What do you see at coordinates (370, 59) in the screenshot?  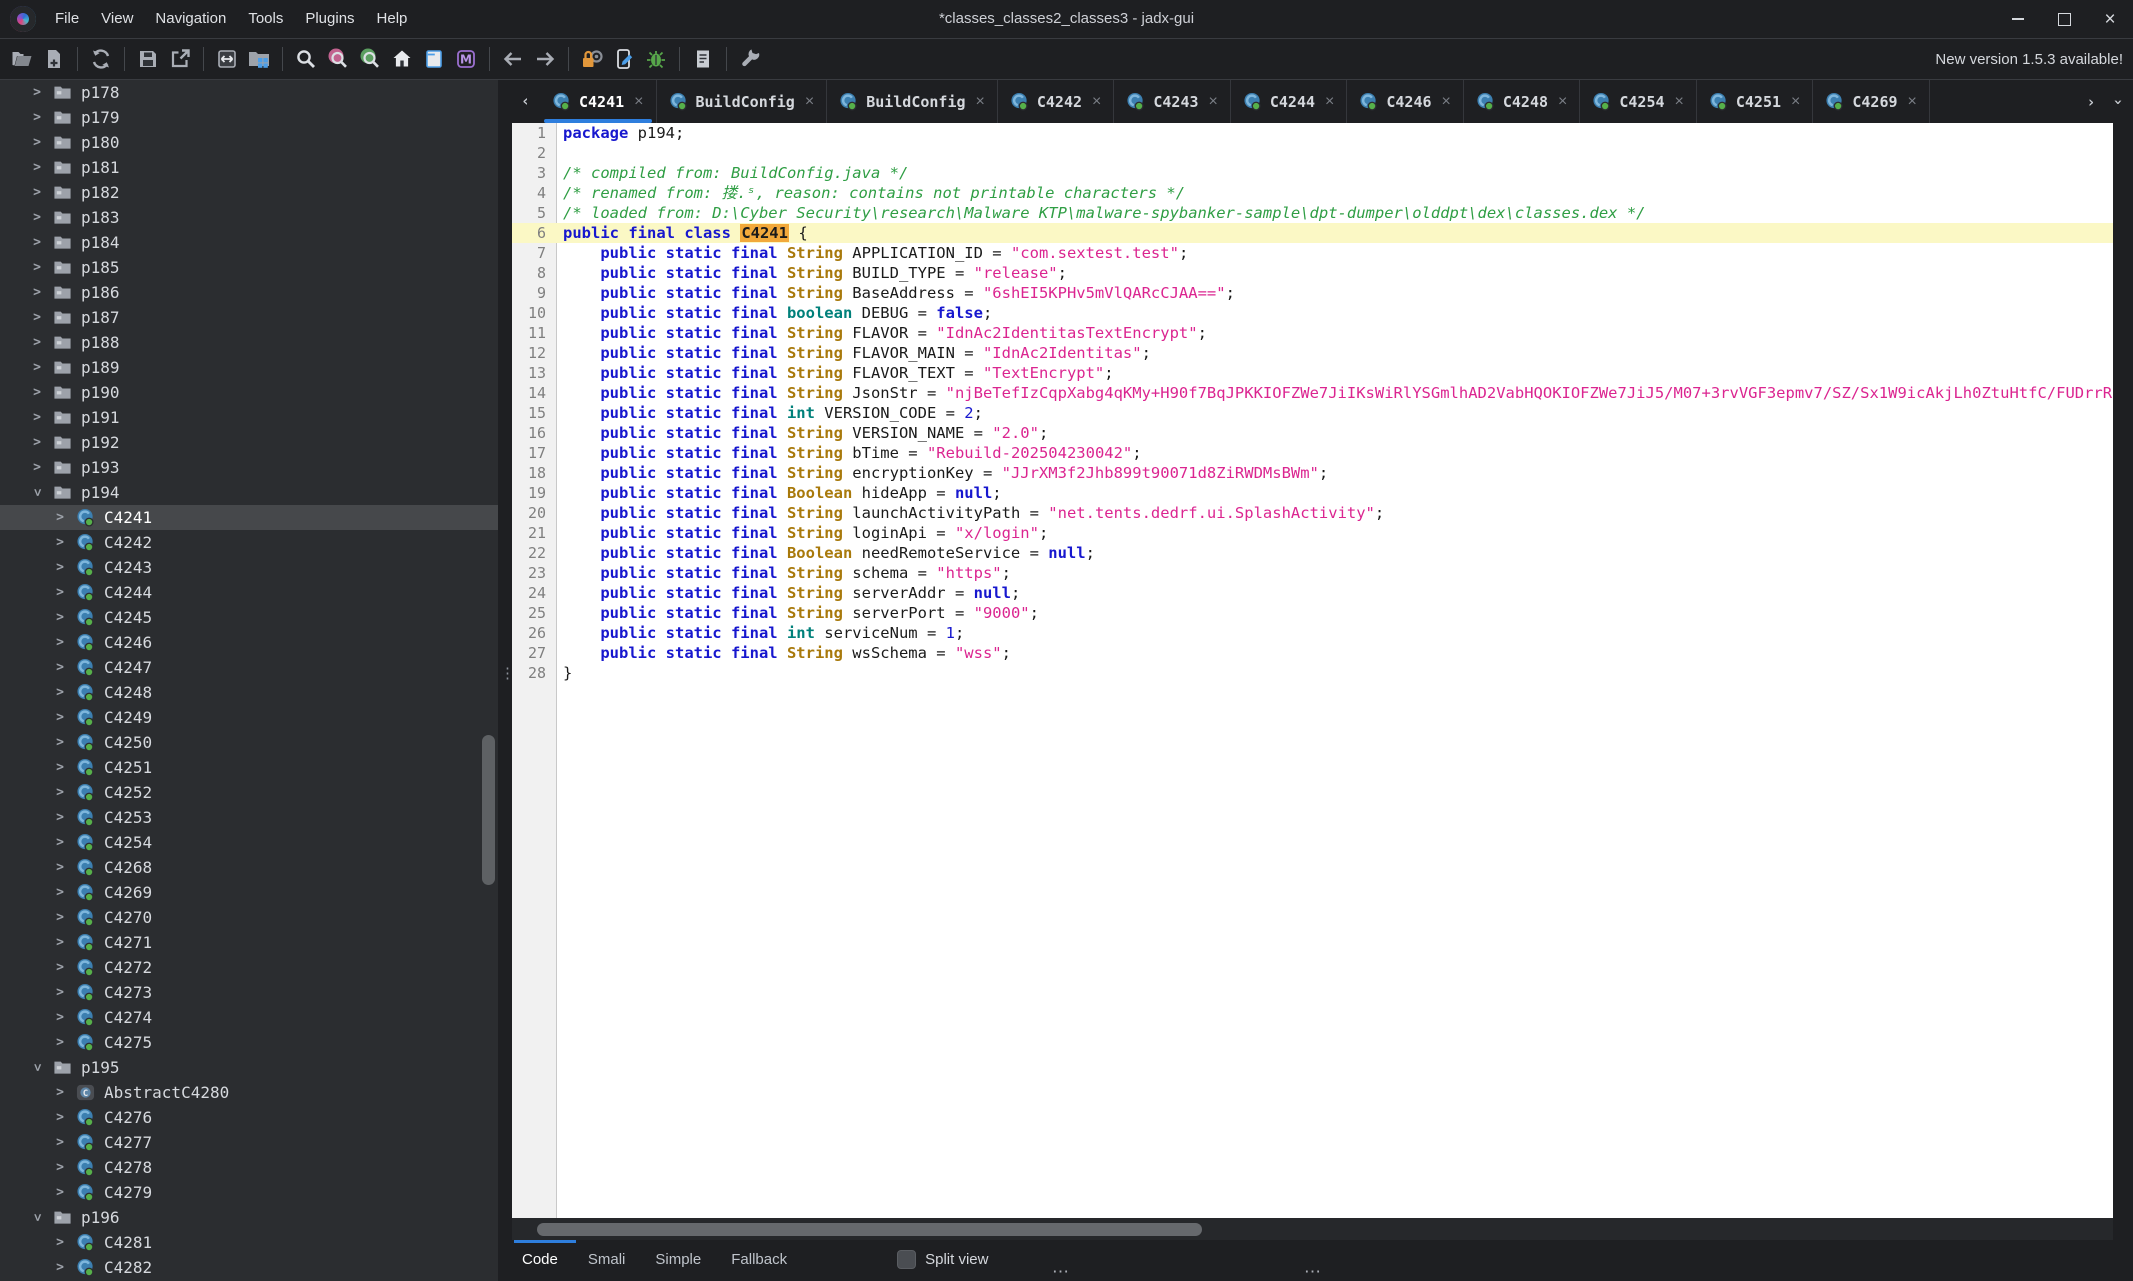 I see `comment-search-icon` at bounding box center [370, 59].